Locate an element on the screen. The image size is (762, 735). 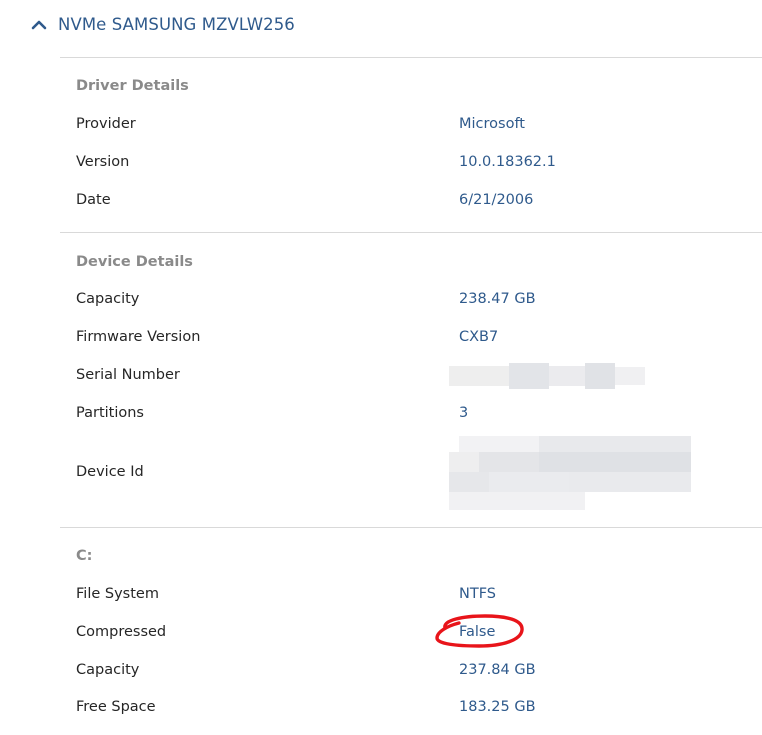
device-header: NVMe SAMSUNG MZVLW256 is located at coordinates (162, 24).